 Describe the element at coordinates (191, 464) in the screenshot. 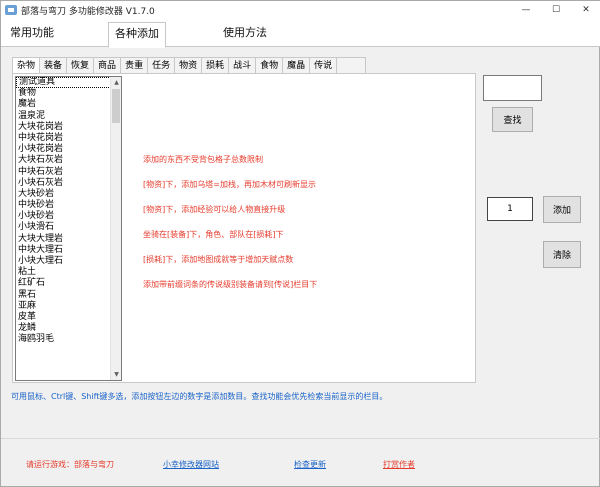

I see `modifier-site-link: 小幸修改器网站` at that location.